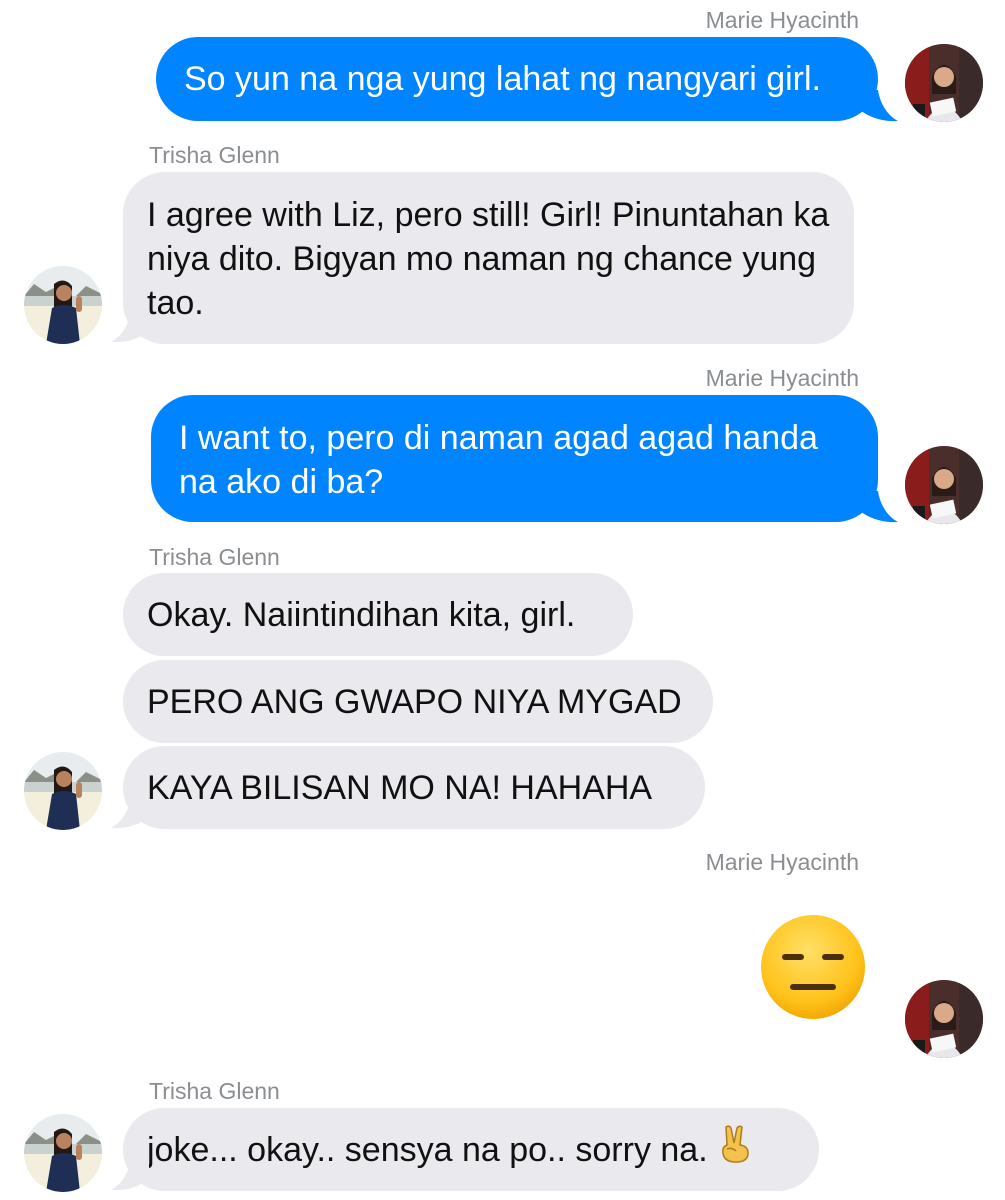 The height and width of the screenshot is (1200, 1005). I want to click on expressionless-face-icon, so click(813, 969).